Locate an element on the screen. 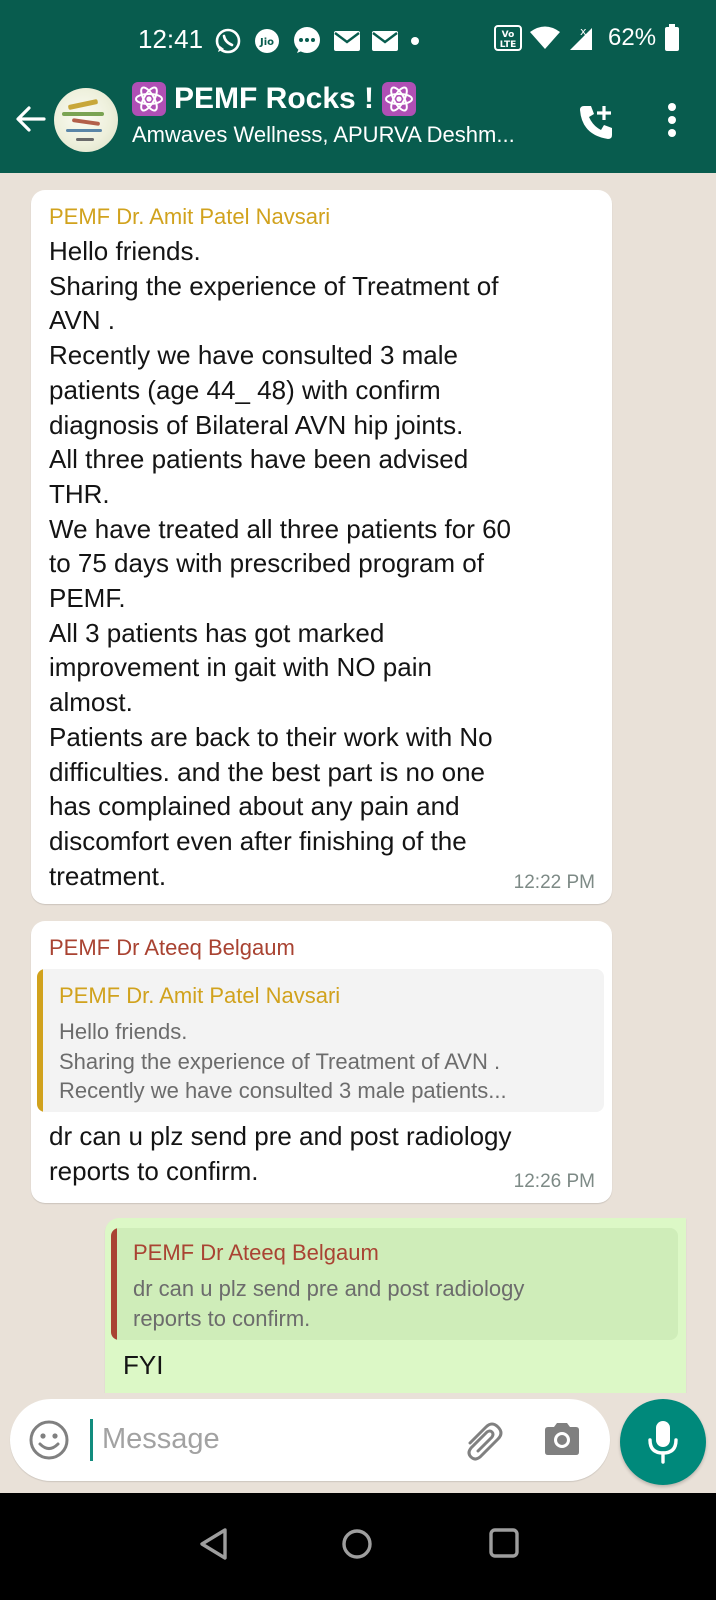 Image resolution: width=716 pixels, height=1600 pixels. battery-percent: 62% is located at coordinates (632, 37).